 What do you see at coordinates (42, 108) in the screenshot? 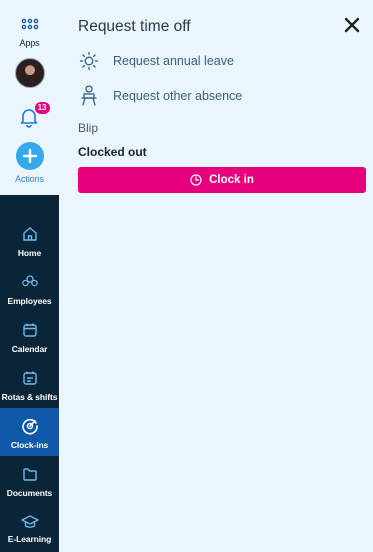
I see `notifications-badge: 13` at bounding box center [42, 108].